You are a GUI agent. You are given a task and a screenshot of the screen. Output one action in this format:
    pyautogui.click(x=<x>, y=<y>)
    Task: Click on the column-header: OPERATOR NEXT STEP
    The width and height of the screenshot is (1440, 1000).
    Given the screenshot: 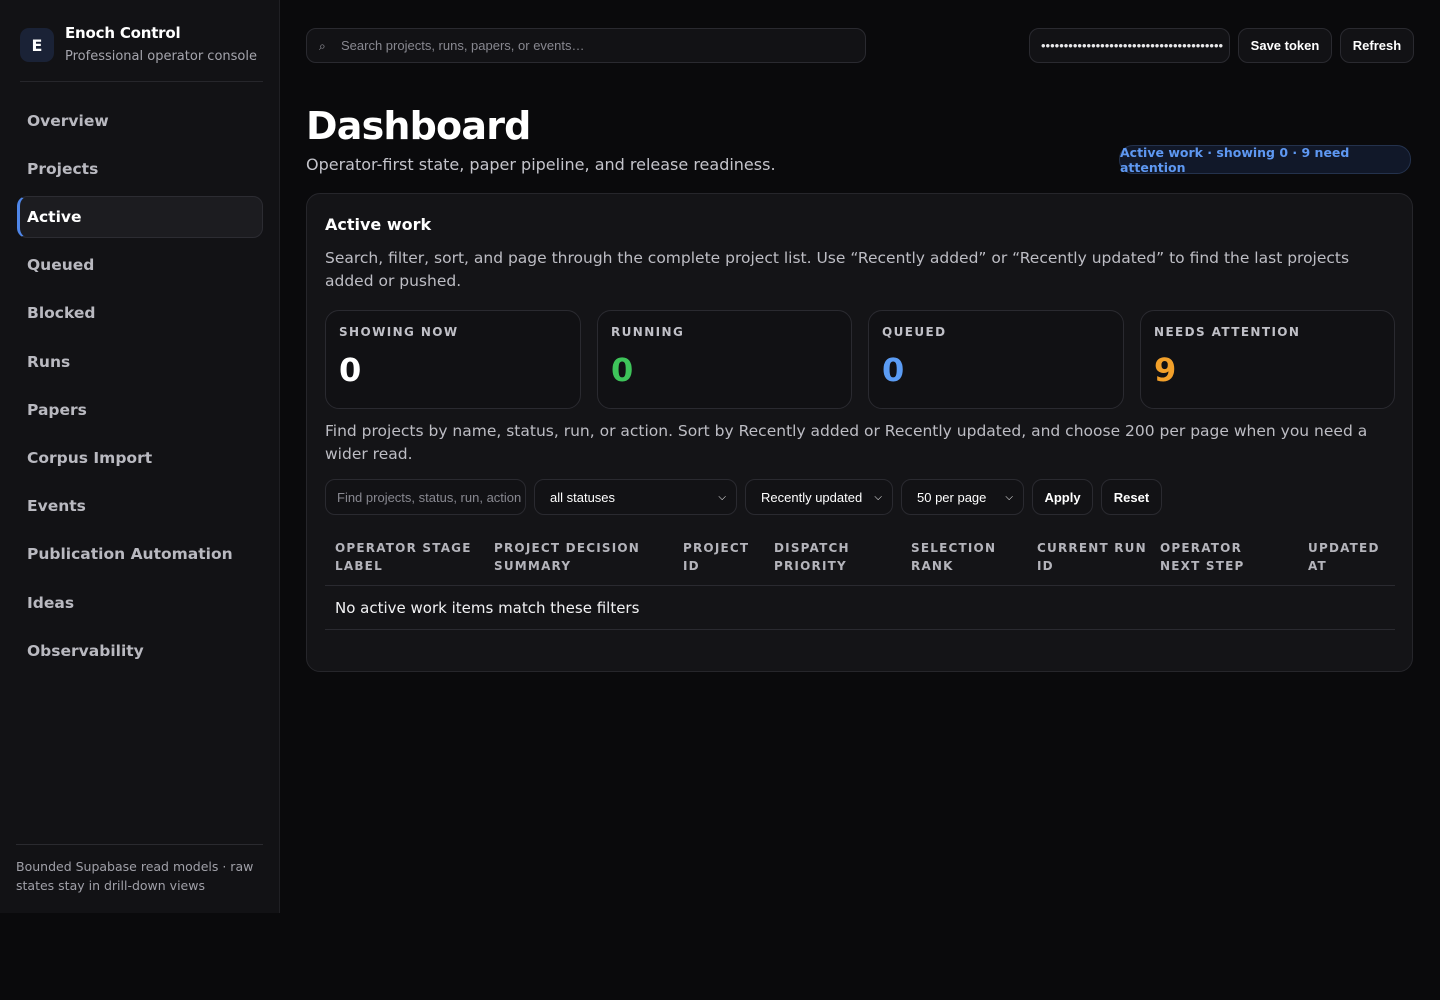 What is the action you would take?
    pyautogui.click(x=1222, y=557)
    